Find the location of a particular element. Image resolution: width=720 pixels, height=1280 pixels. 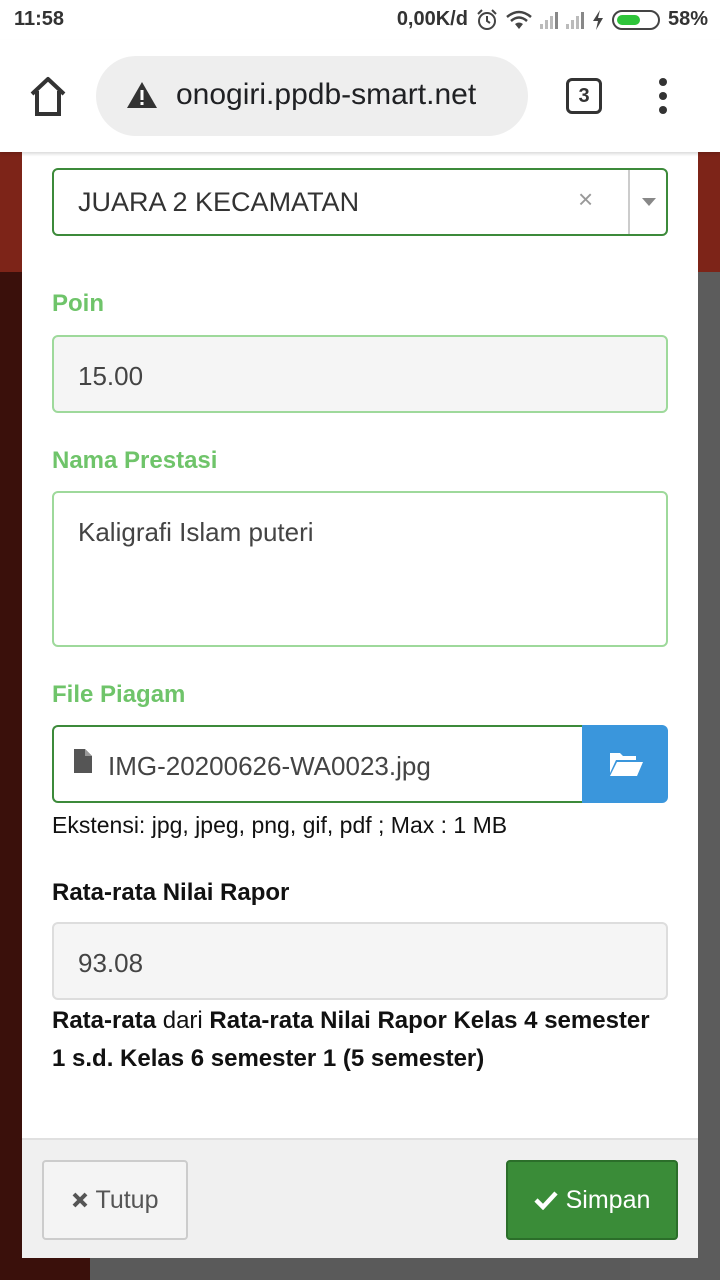

status-right: 0,00K/d 58% is located at coordinates (552, 19).